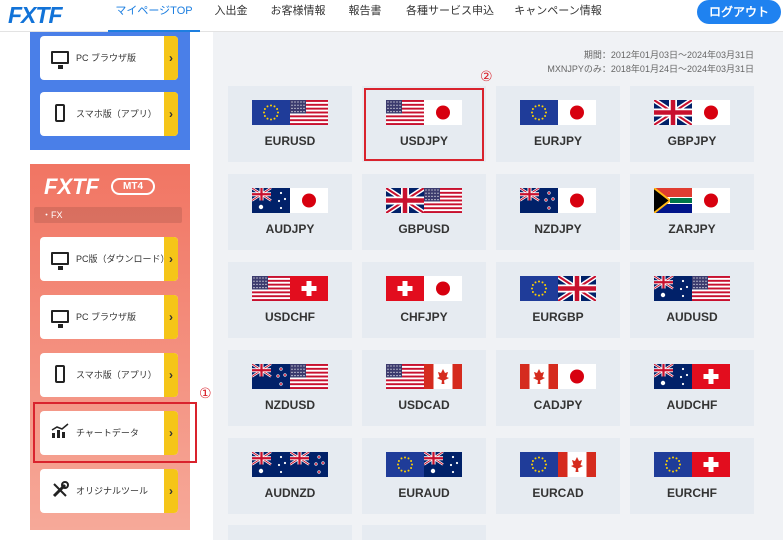 This screenshot has width=783, height=540. I want to click on currency-tile-eurjpy: EURJPY, so click(558, 124).